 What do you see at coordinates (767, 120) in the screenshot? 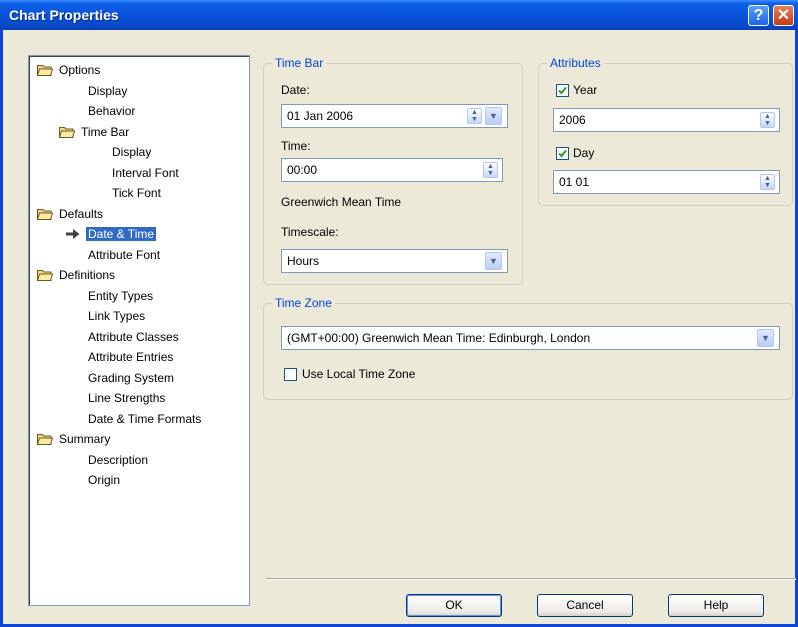
I see `year-spin-icon: ▲ ▼` at bounding box center [767, 120].